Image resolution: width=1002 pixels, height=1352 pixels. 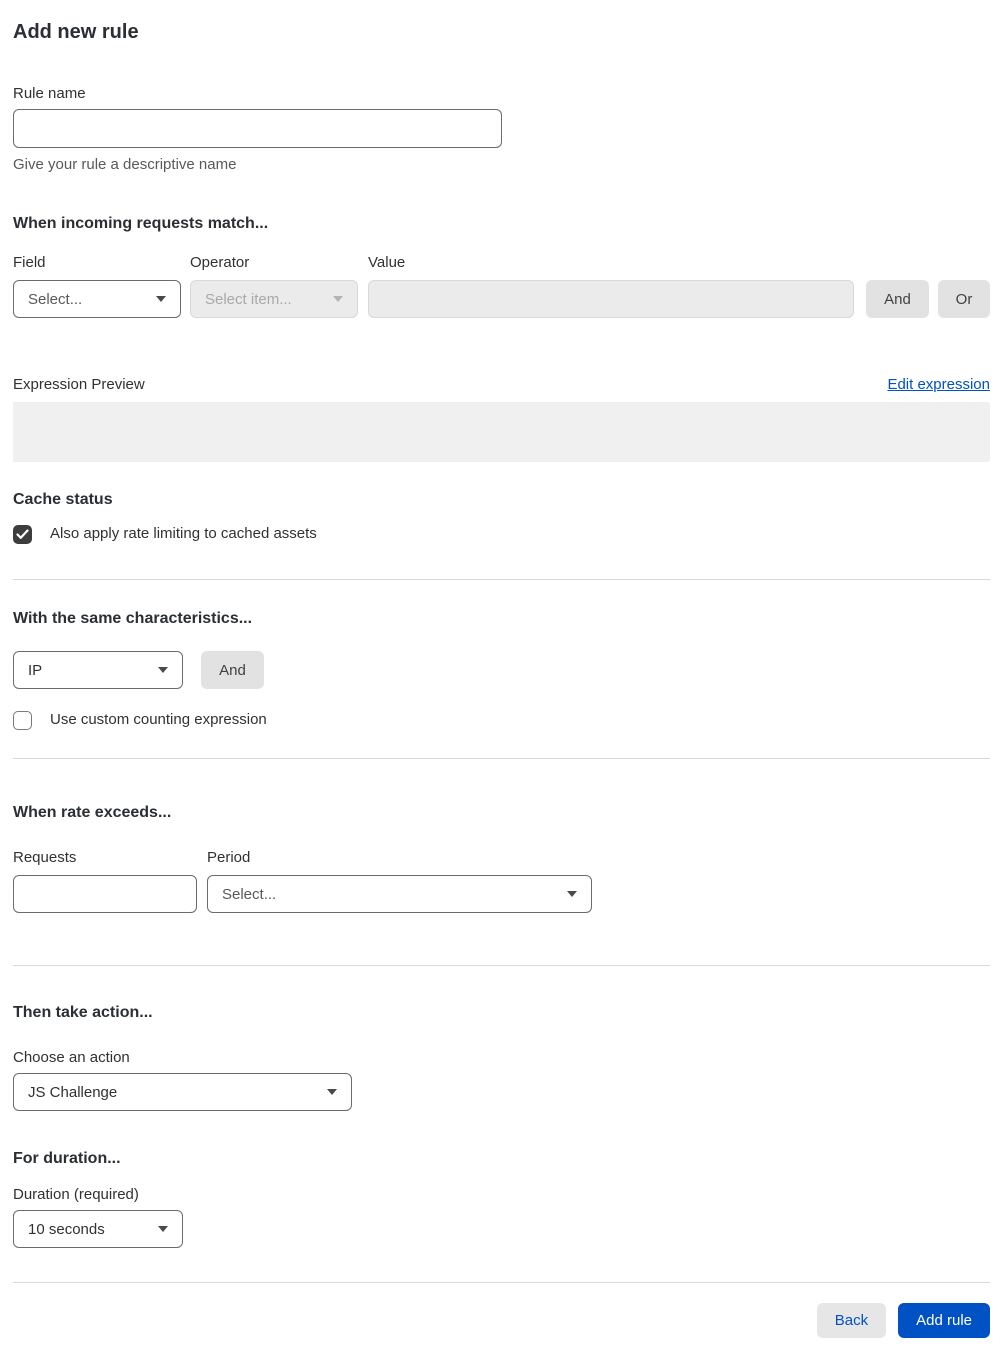 What do you see at coordinates (897, 299) in the screenshot?
I see `and-button: And` at bounding box center [897, 299].